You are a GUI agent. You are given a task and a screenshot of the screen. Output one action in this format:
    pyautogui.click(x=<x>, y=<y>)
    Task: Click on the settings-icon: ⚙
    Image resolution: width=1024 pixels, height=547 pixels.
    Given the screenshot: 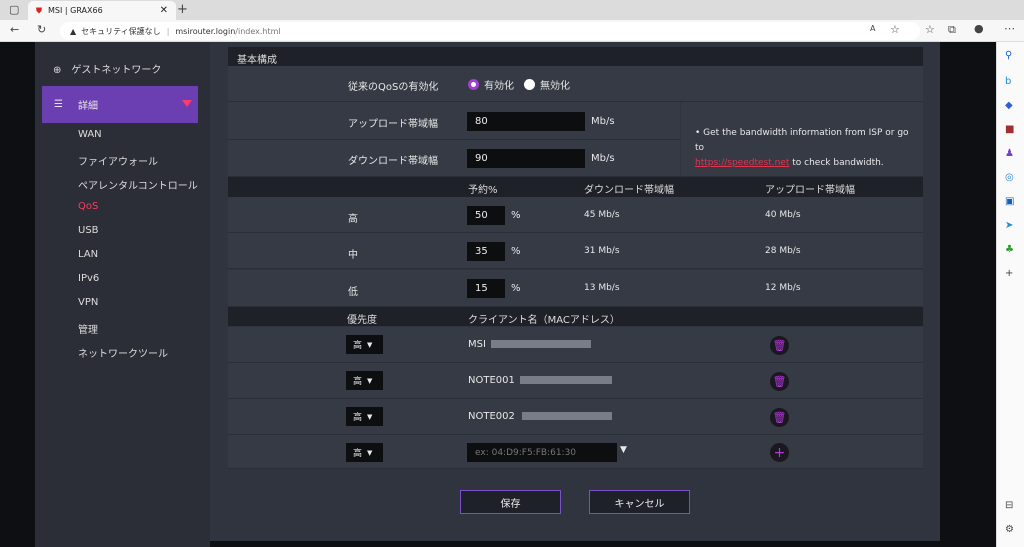 What is the action you would take?
    pyautogui.click(x=1009, y=529)
    